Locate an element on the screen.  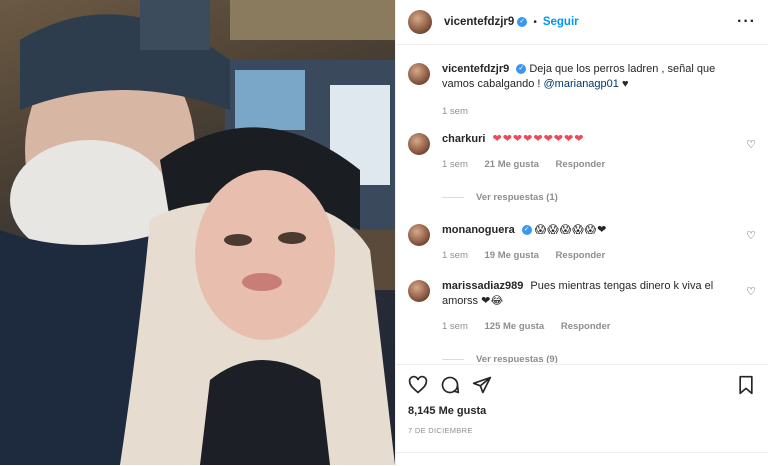
post-actions is located at coordinates (582, 384).